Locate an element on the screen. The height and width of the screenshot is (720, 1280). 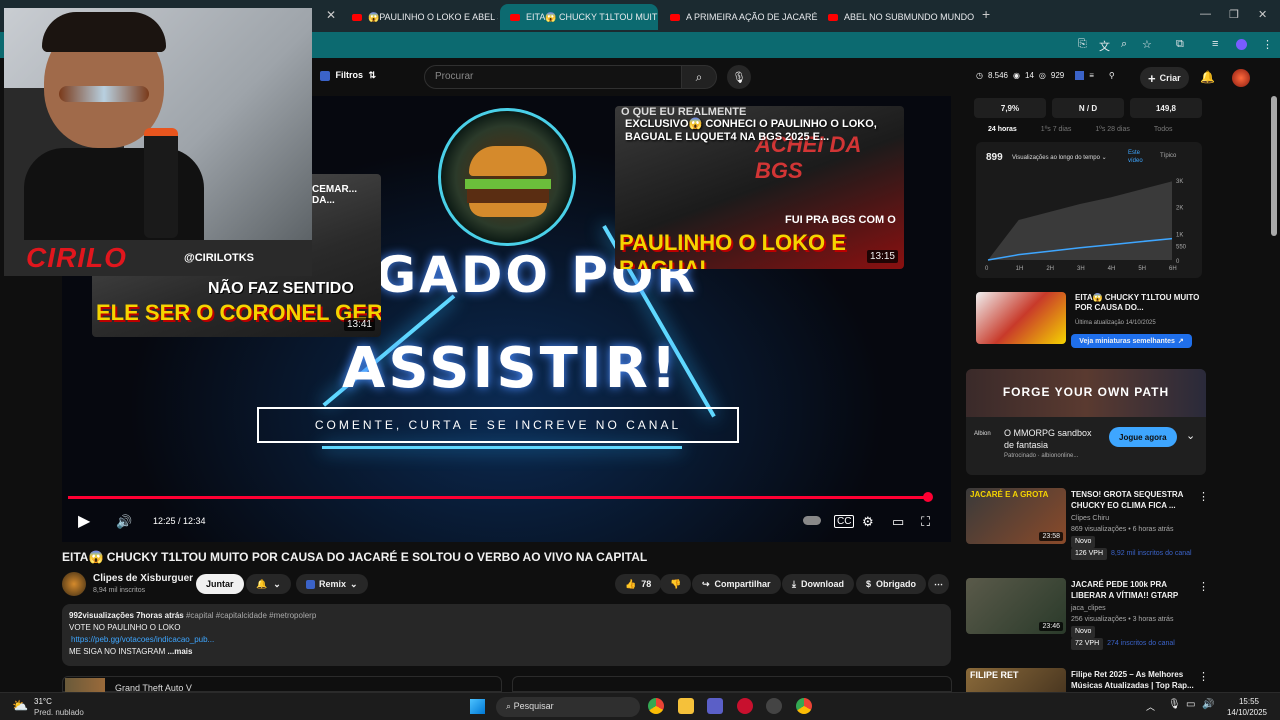
download-button: ⤓ Download is located at coordinates (818, 584).